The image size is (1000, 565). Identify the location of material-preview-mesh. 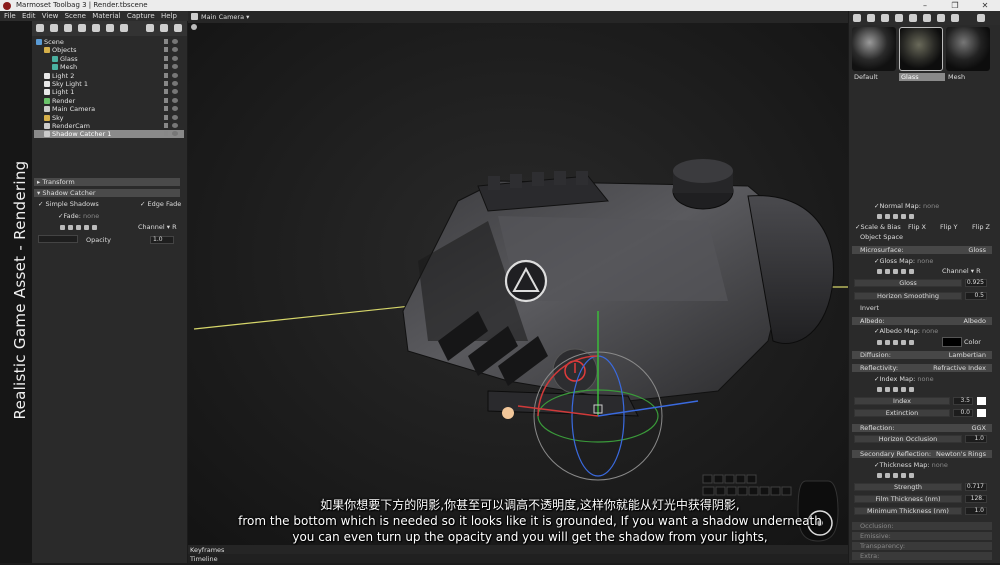
(968, 49).